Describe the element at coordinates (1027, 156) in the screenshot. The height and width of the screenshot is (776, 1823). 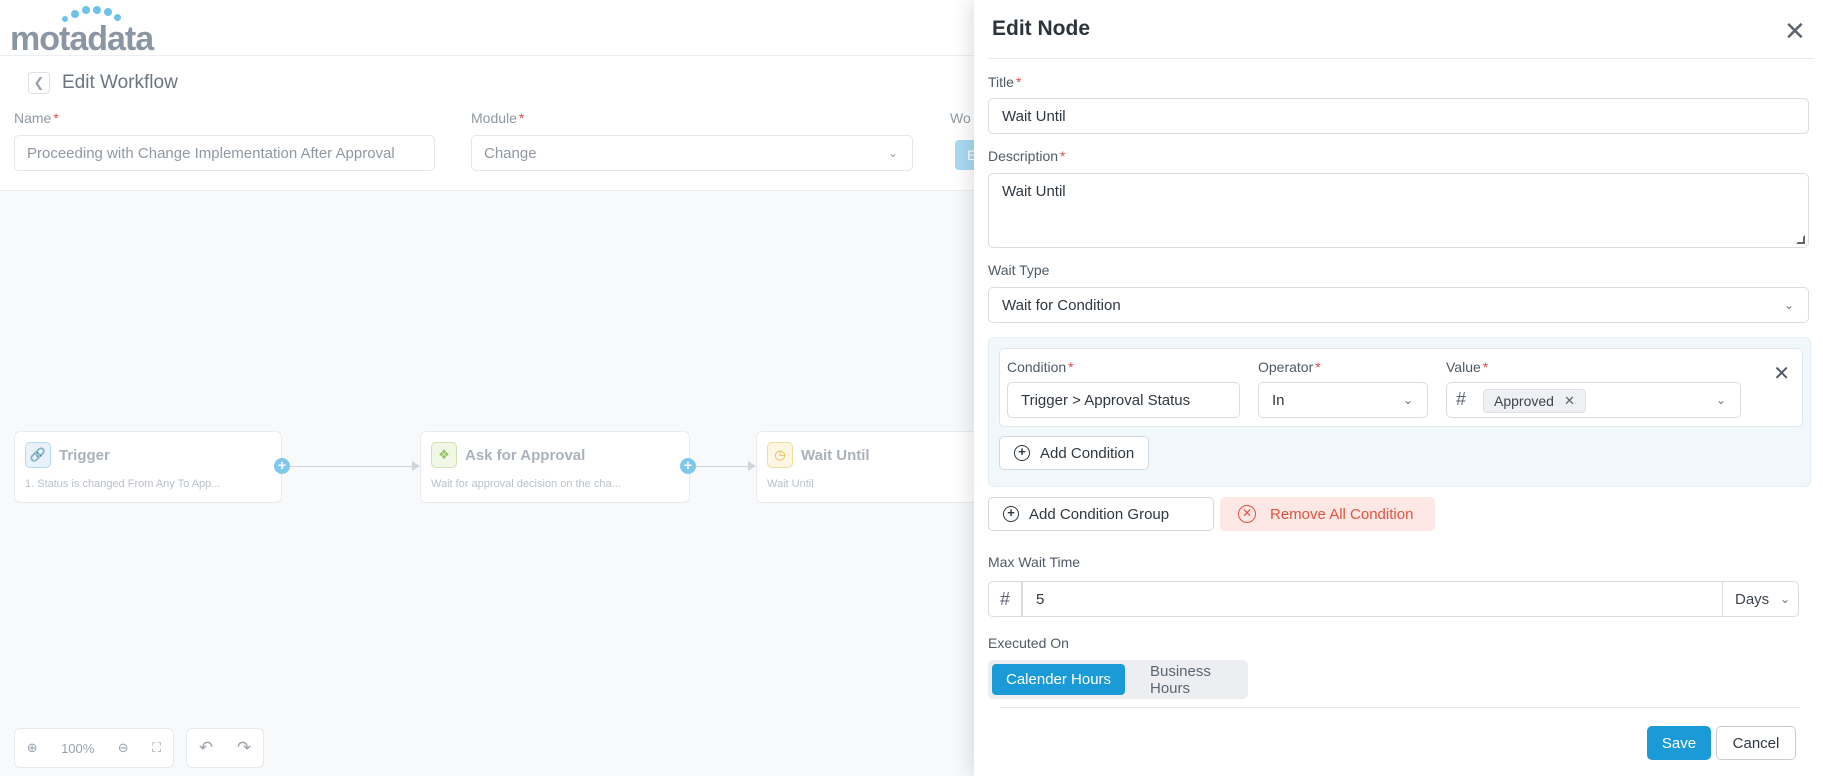
I see `description-label: Description *` at that location.